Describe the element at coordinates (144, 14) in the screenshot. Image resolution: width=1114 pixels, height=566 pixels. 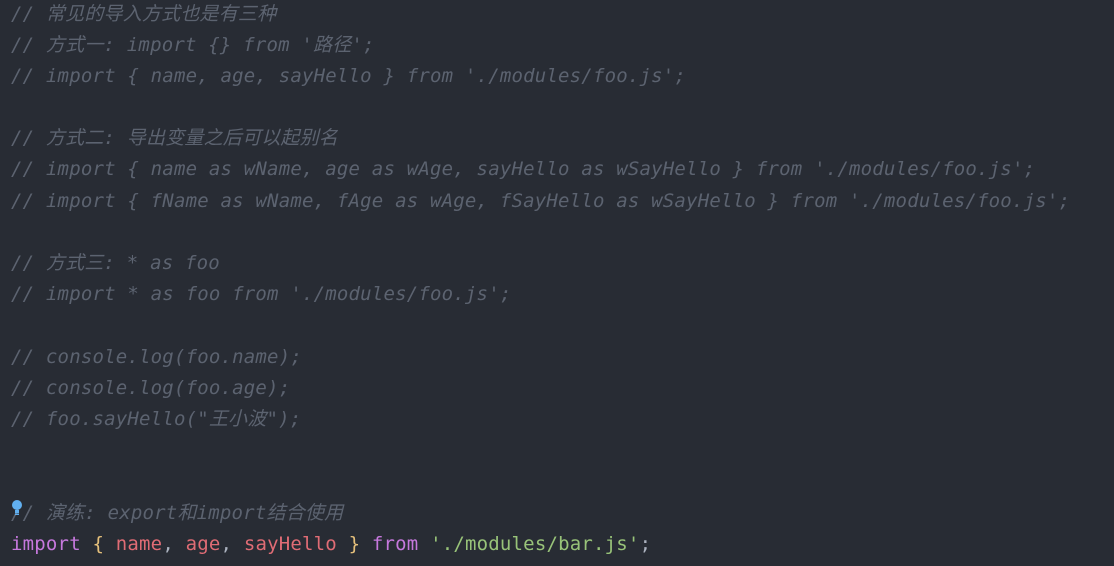
I see `comment-line: // 常见的导入方式也是有三种` at that location.